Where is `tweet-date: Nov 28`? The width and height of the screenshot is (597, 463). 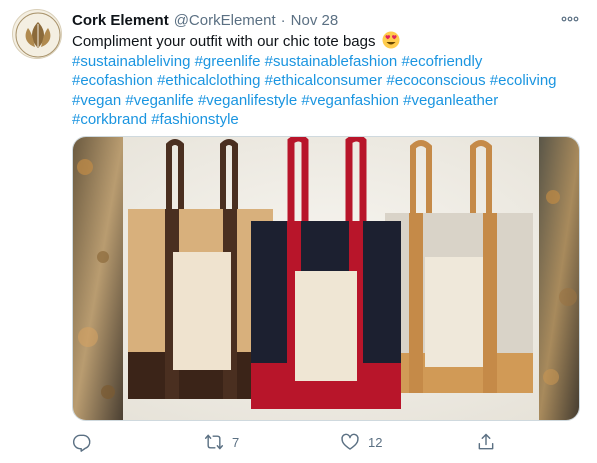
tweet-date: Nov 28 is located at coordinates (315, 20).